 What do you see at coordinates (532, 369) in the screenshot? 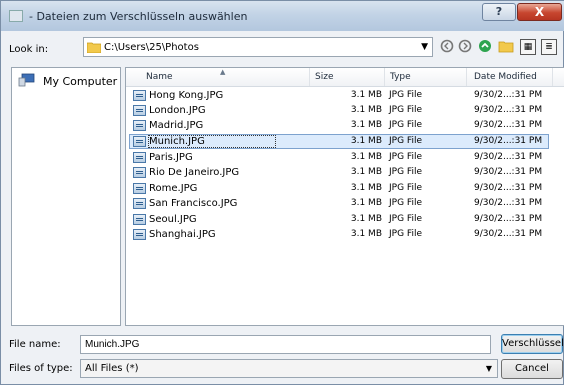
I see `cancel-button: Cancel` at bounding box center [532, 369].